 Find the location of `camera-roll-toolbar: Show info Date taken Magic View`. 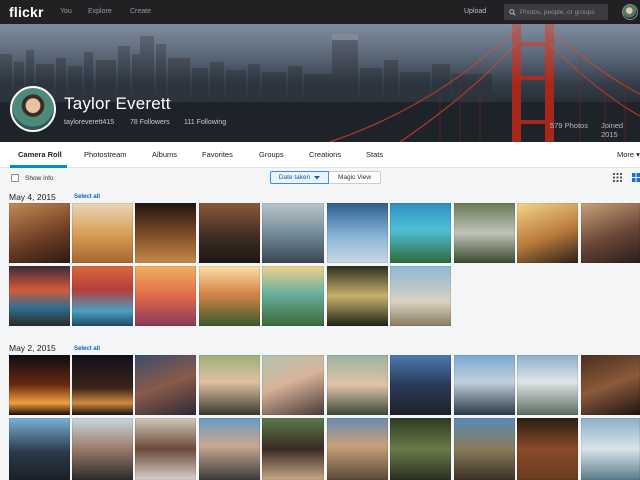

camera-roll-toolbar: Show info Date taken Magic View is located at coordinates (320, 179).